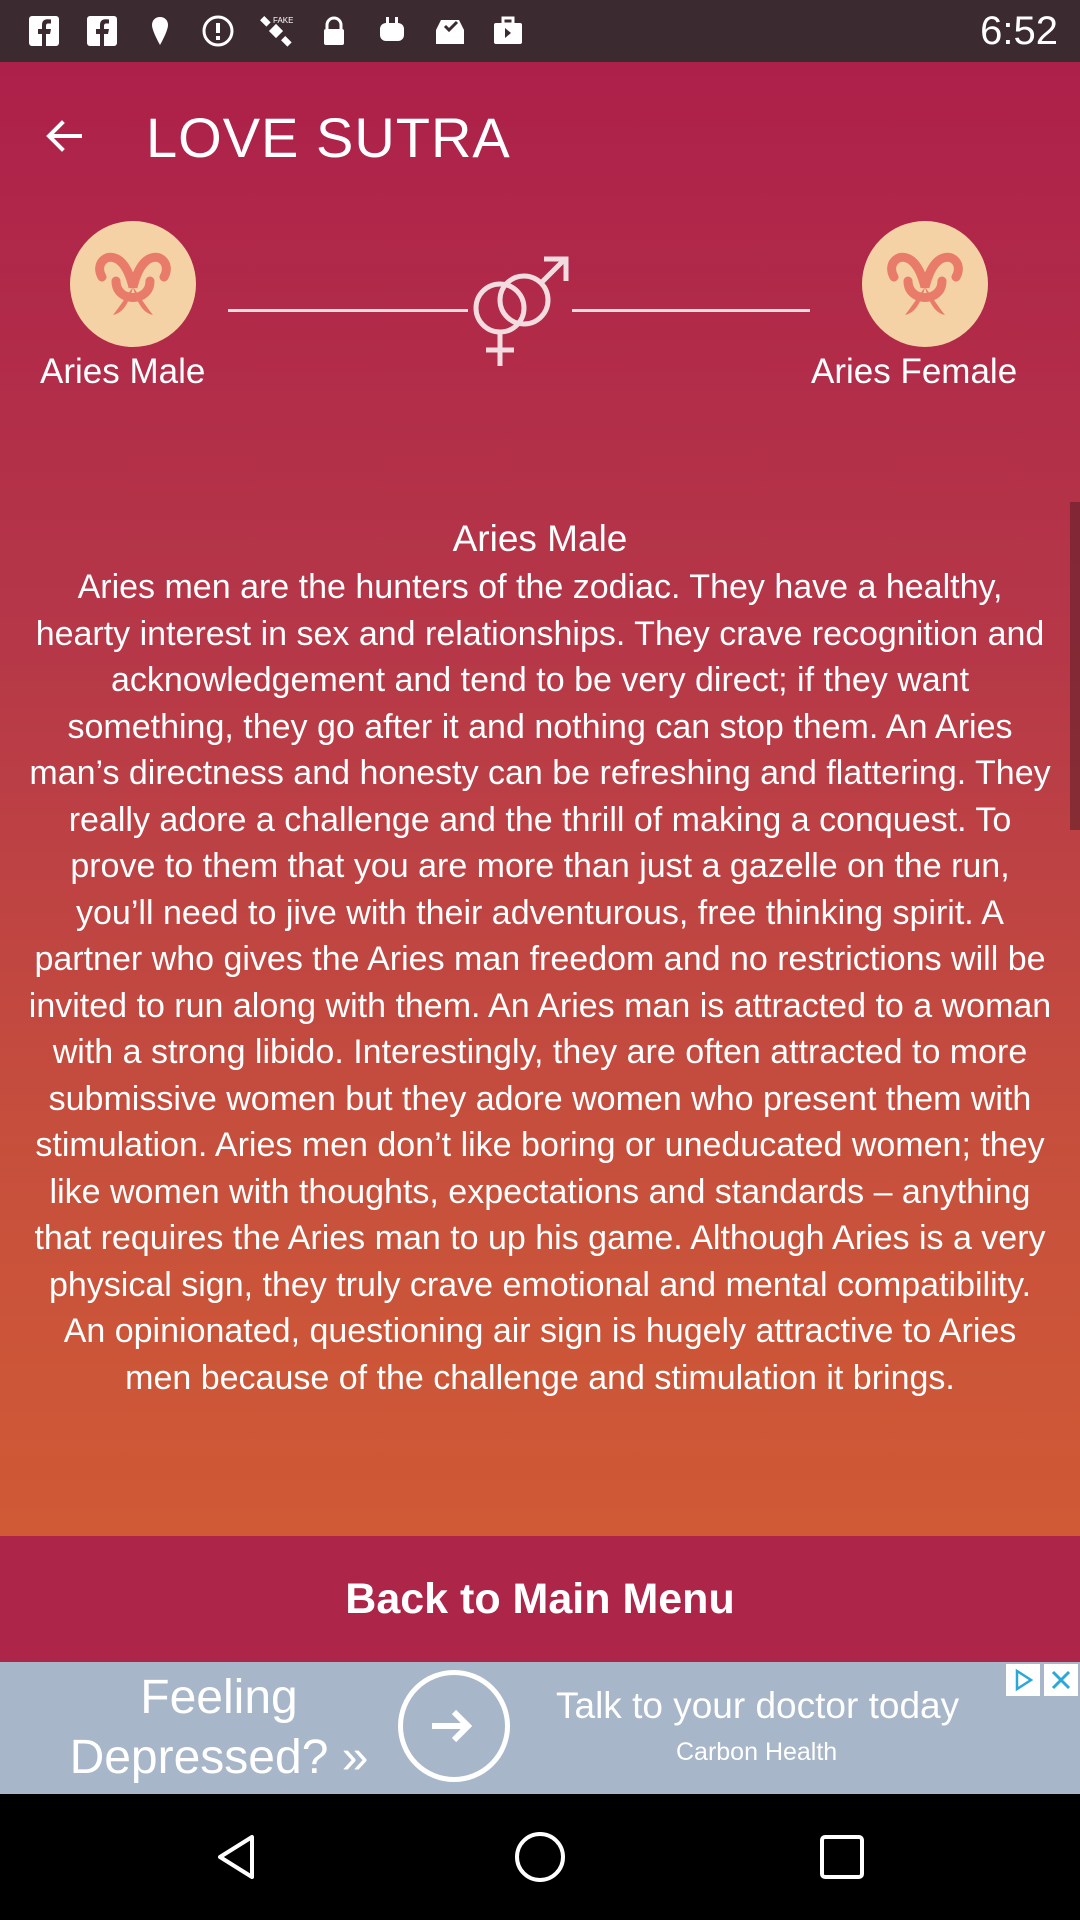 The width and height of the screenshot is (1080, 1920). Describe the element at coordinates (758, 1705) in the screenshot. I see `ad-title: Talk to your doctor today` at that location.